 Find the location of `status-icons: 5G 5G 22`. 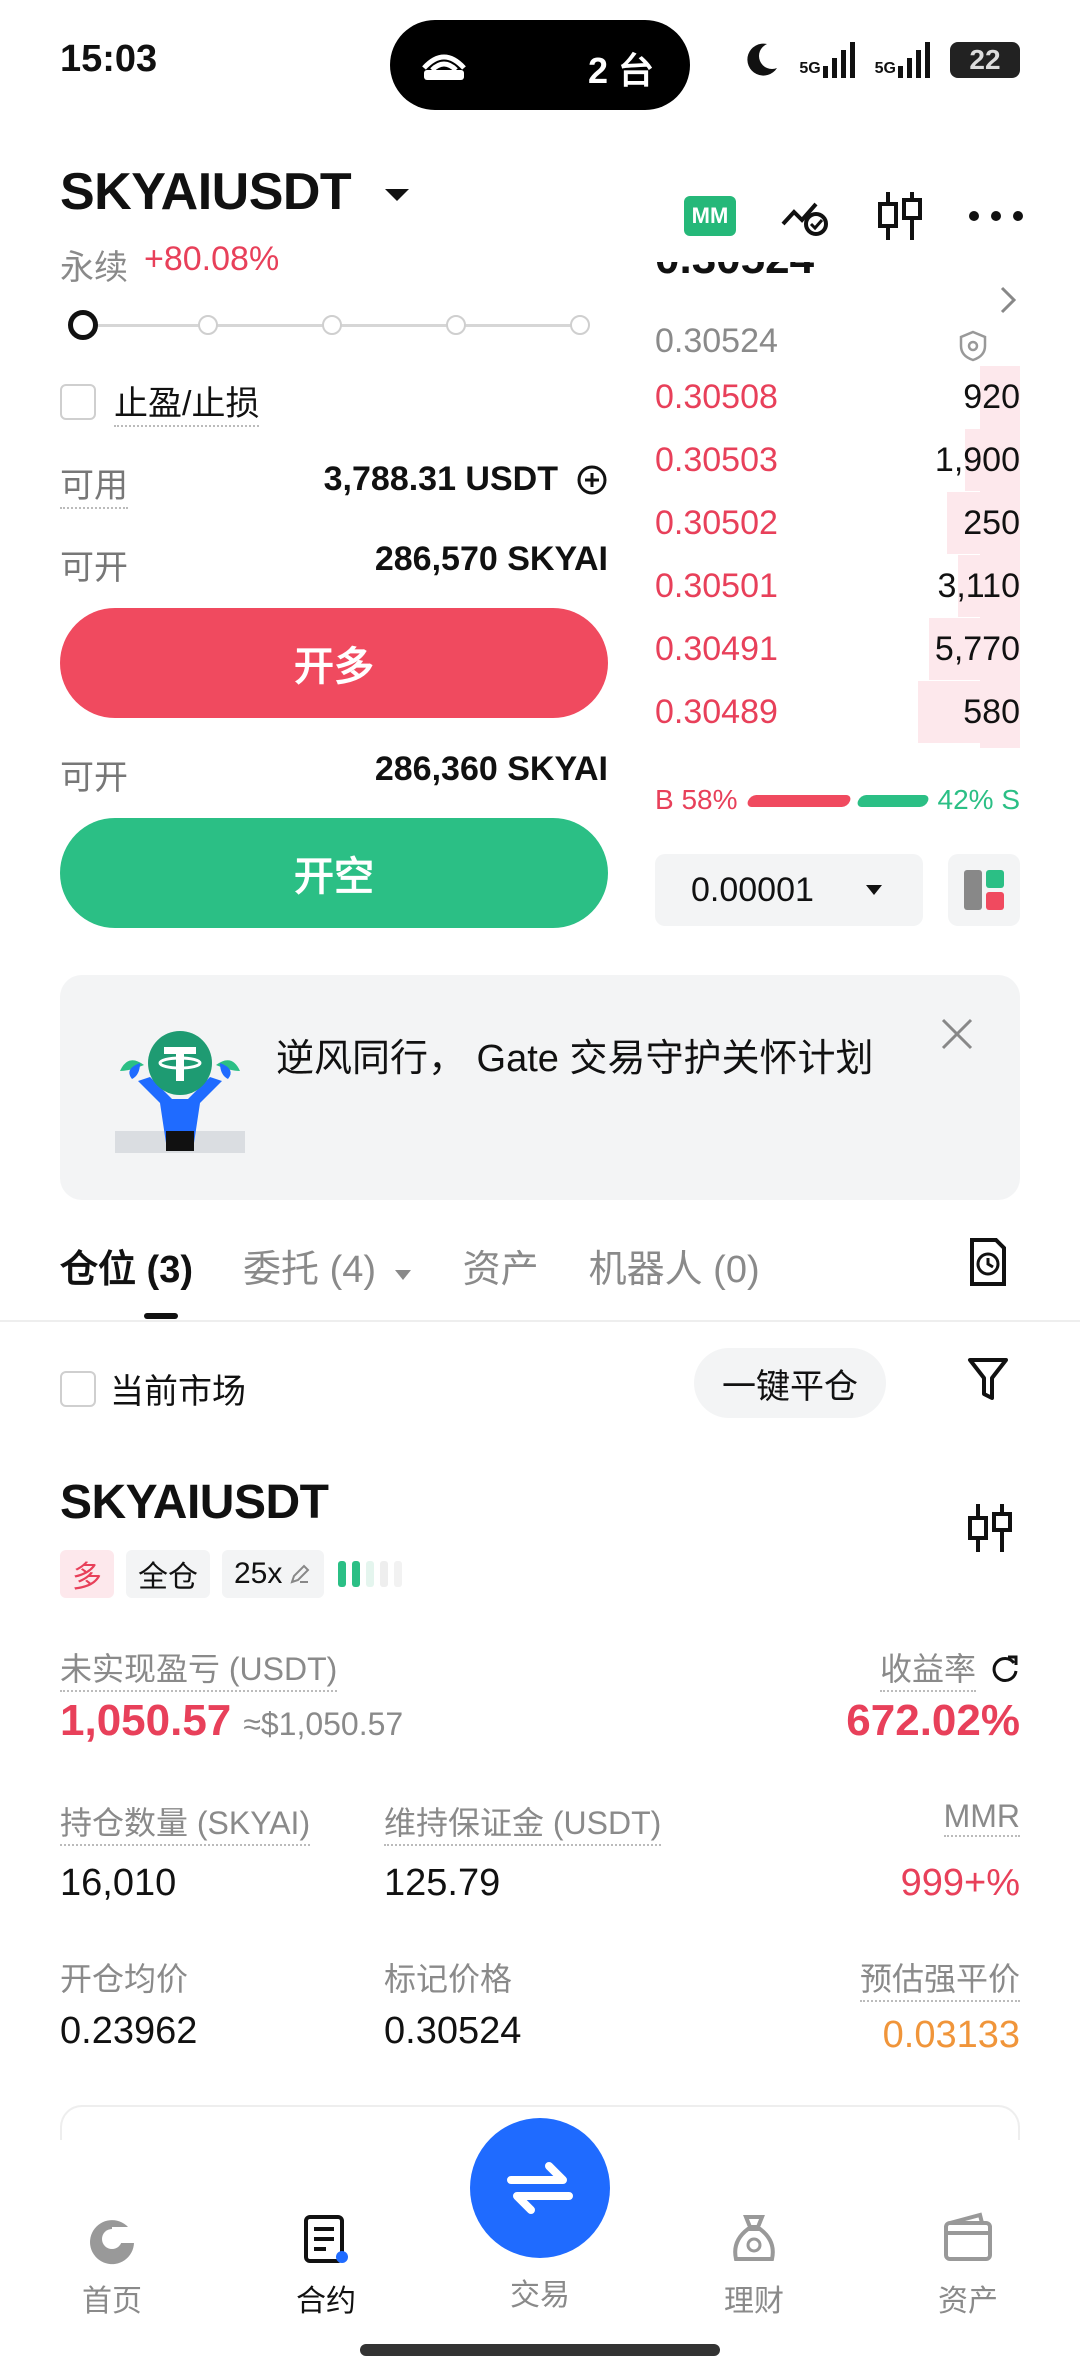

status-icons: 5G 5G 22 is located at coordinates (880, 60).